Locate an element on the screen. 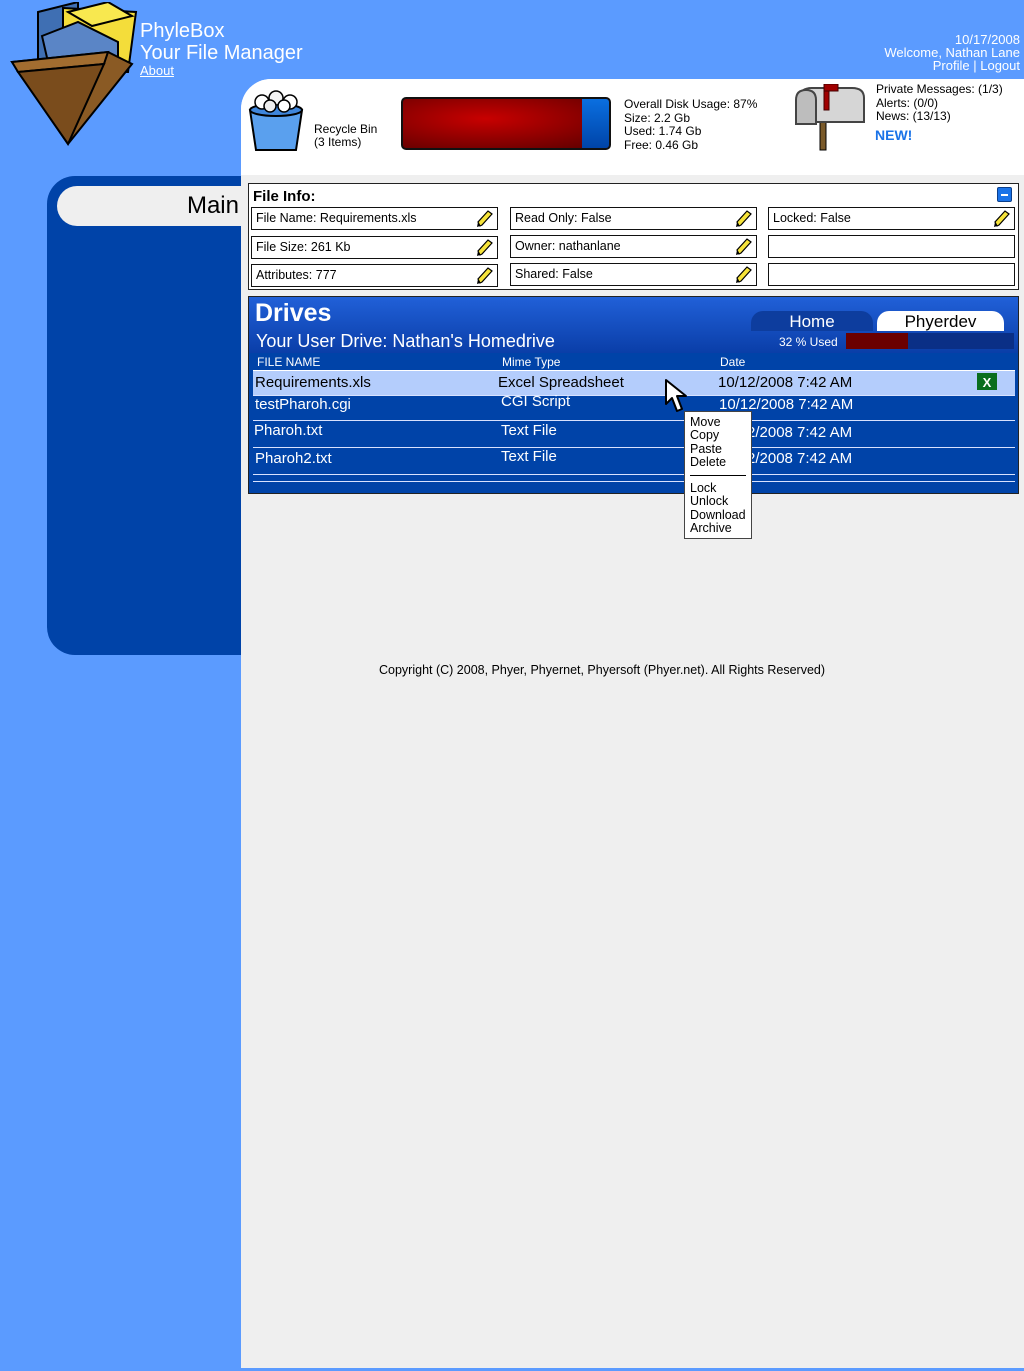 Image resolution: width=1024 pixels, height=1371 pixels. disk-free-segment is located at coordinates (595, 123).